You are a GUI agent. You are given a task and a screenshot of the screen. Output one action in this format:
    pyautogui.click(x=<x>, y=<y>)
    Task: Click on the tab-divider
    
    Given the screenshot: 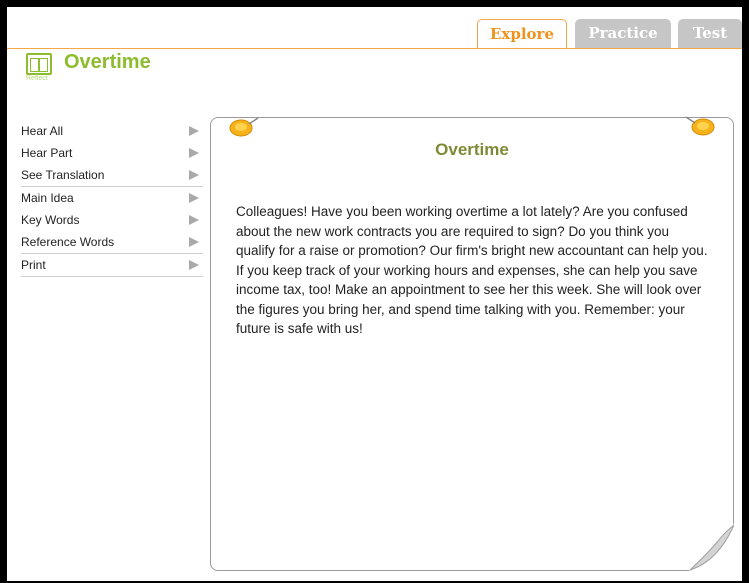 What is the action you would take?
    pyautogui.click(x=374, y=48)
    